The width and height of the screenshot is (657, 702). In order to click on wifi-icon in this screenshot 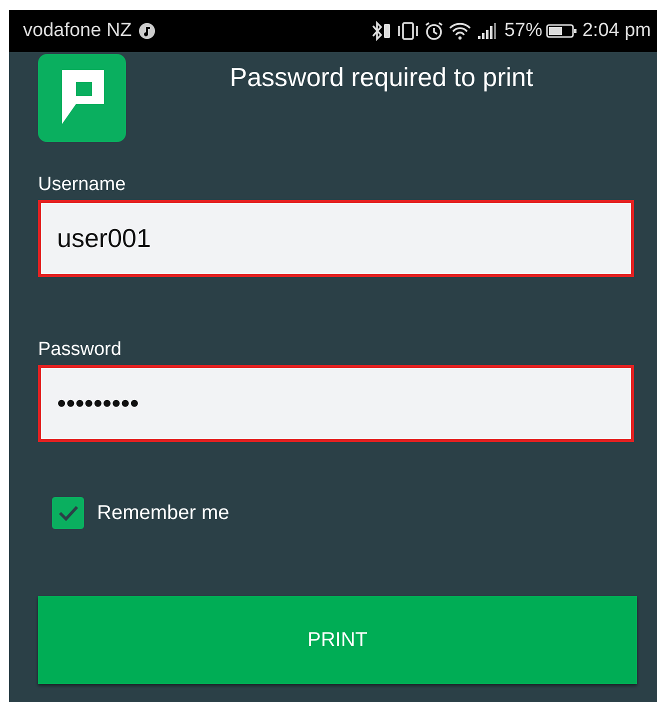, I will do `click(460, 31)`.